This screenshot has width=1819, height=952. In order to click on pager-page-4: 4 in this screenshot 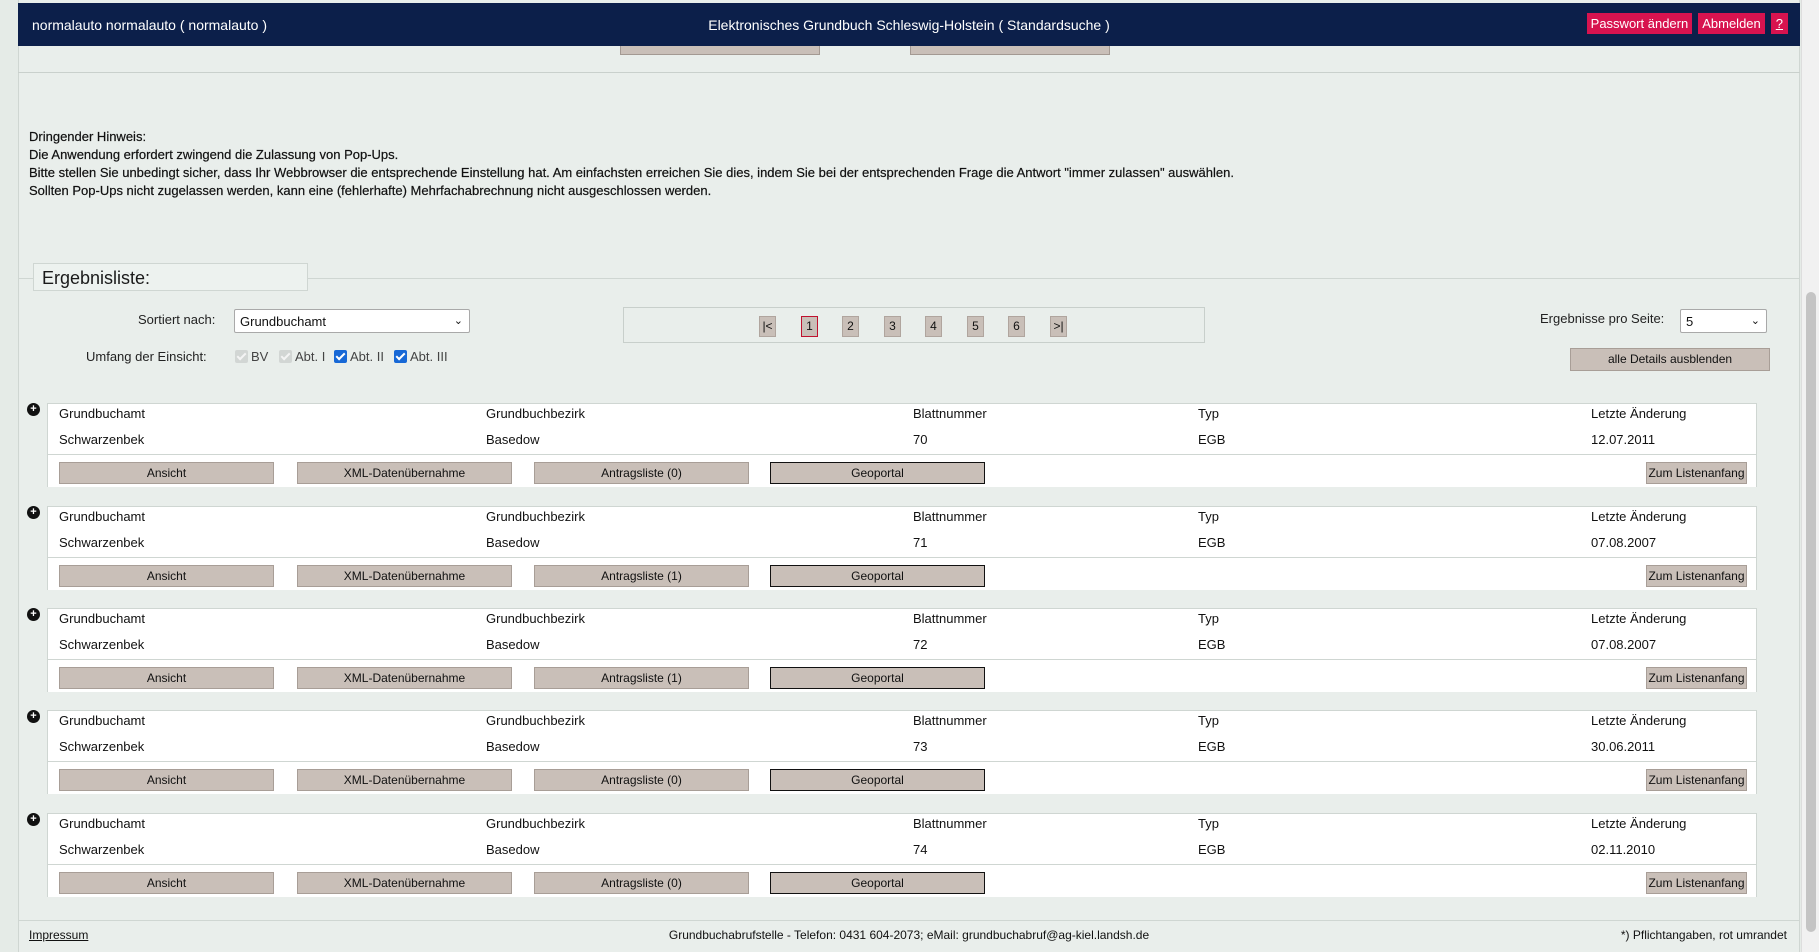, I will do `click(933, 326)`.